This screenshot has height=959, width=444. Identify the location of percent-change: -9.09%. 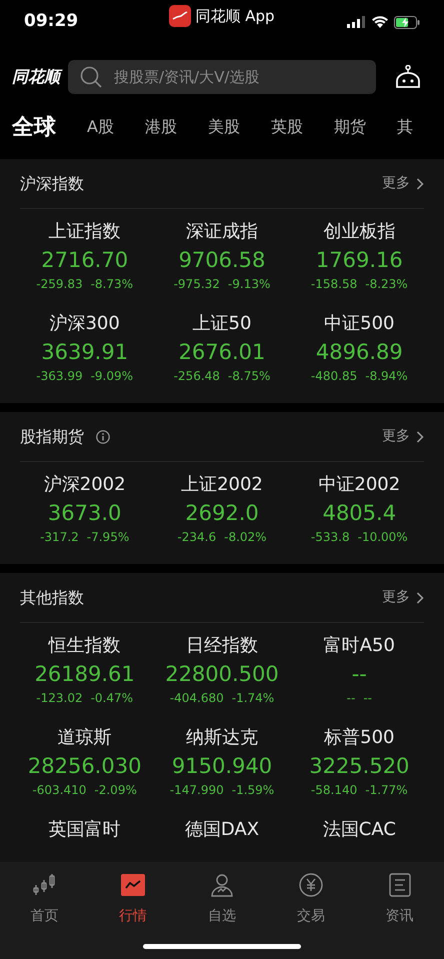
(112, 376).